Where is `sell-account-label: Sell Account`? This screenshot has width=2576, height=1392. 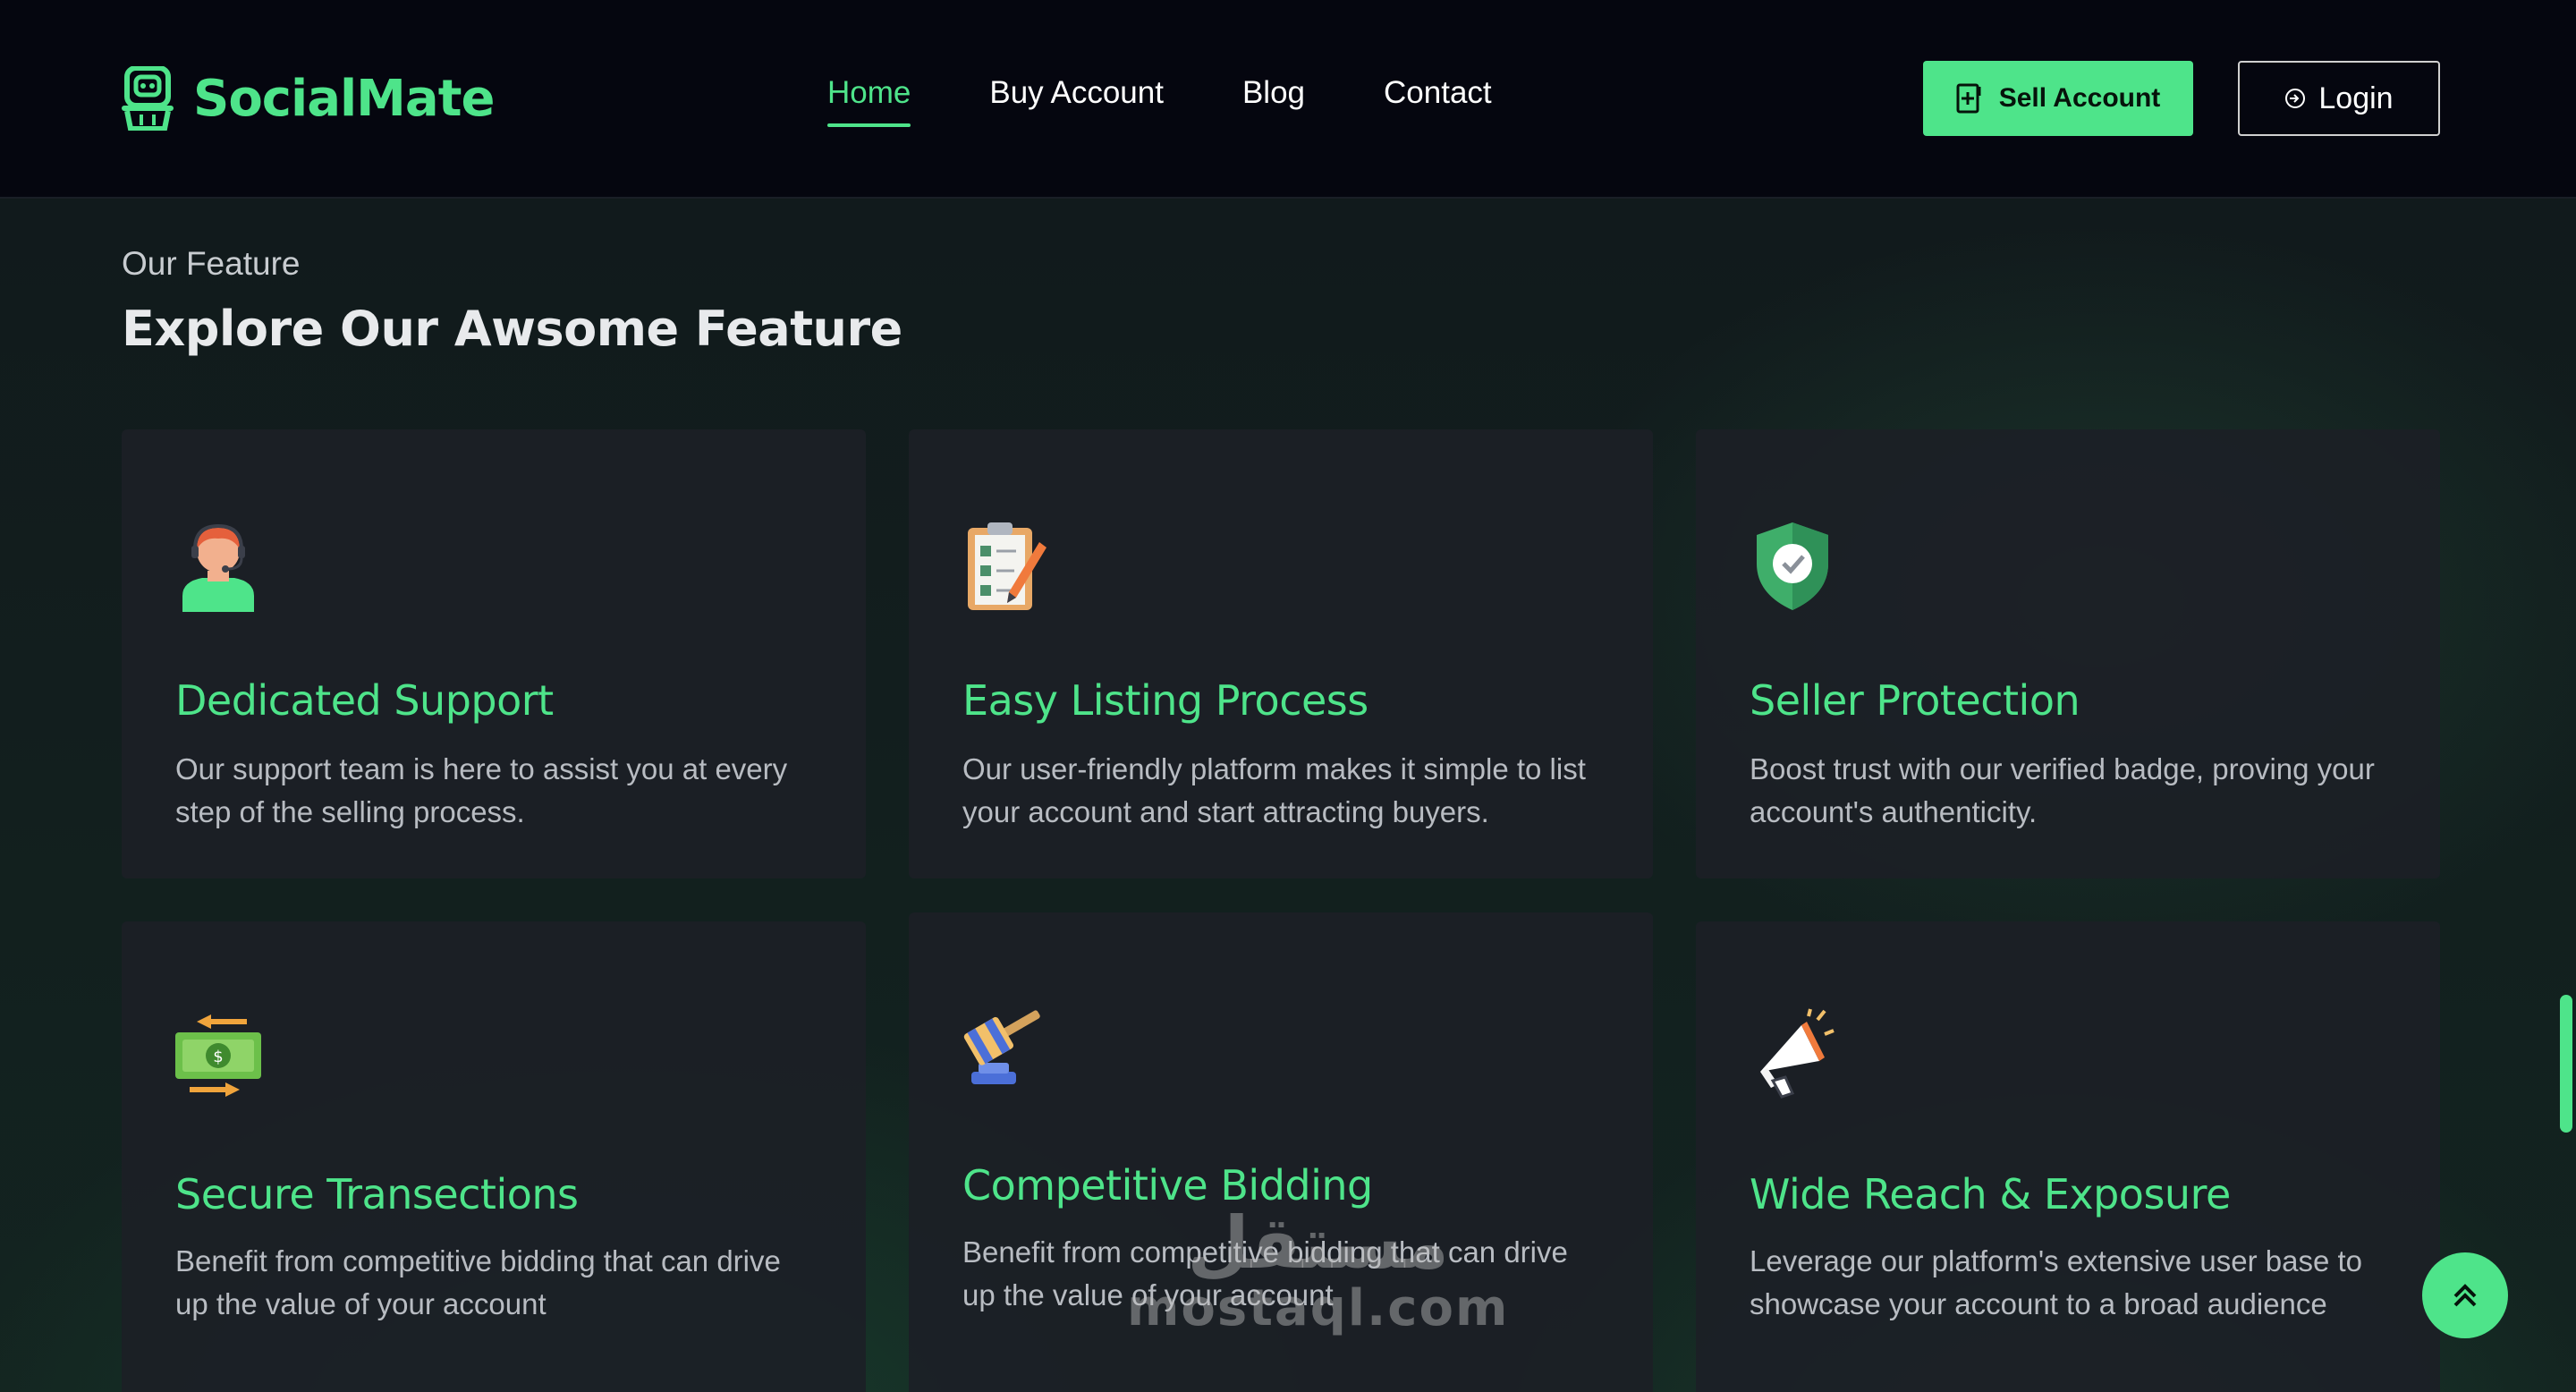
sell-account-label: Sell Account is located at coordinates (2079, 98).